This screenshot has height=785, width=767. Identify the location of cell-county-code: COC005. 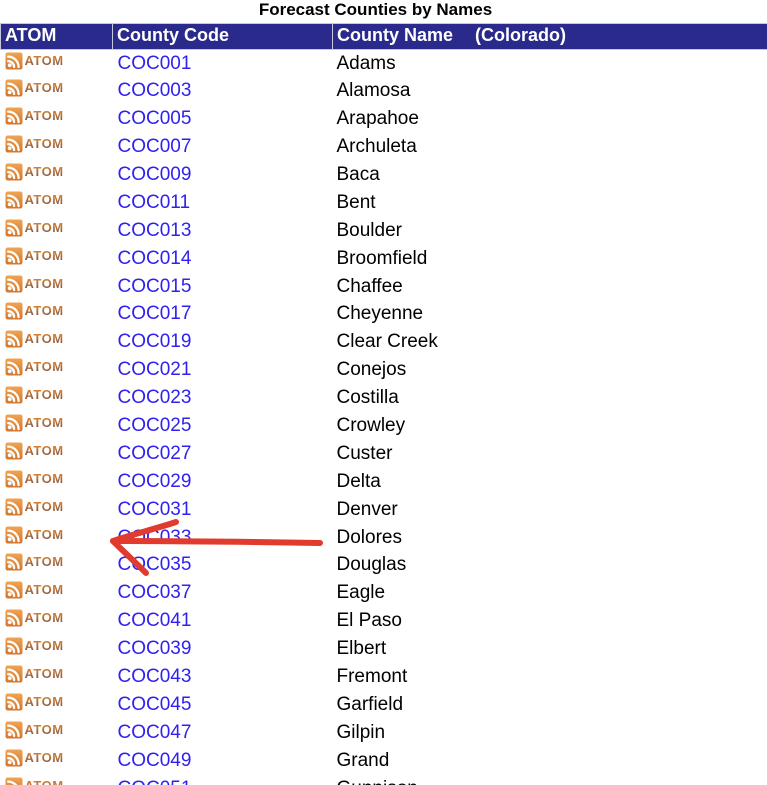
(223, 119).